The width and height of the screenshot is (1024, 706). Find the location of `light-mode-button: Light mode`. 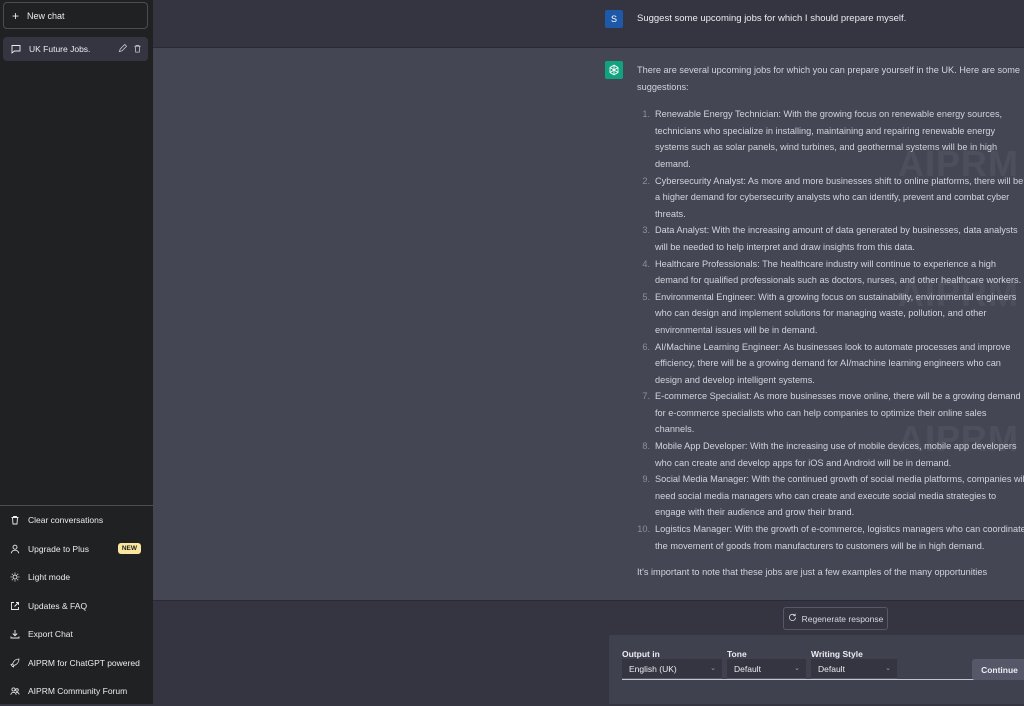

light-mode-button: Light mode is located at coordinates (76, 577).